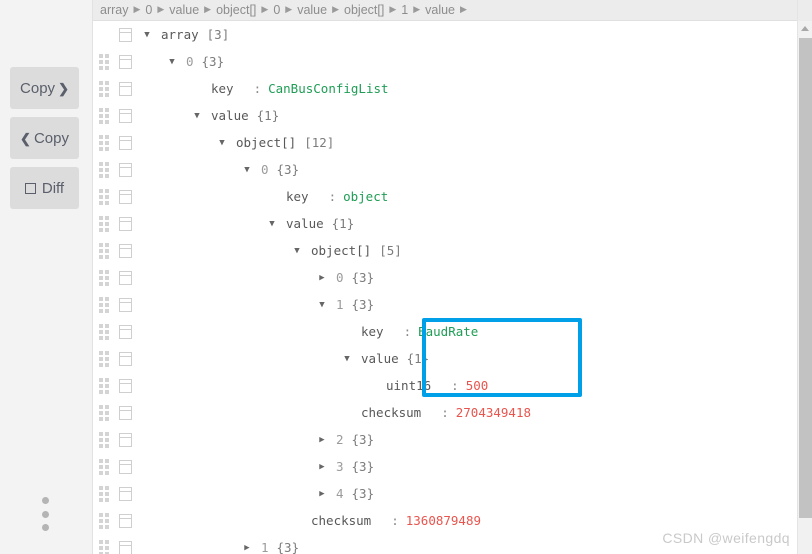 Image resolution: width=812 pixels, height=554 pixels. Describe the element at coordinates (445, 196) in the screenshot. I see `tree-row: ▶ key: object` at that location.